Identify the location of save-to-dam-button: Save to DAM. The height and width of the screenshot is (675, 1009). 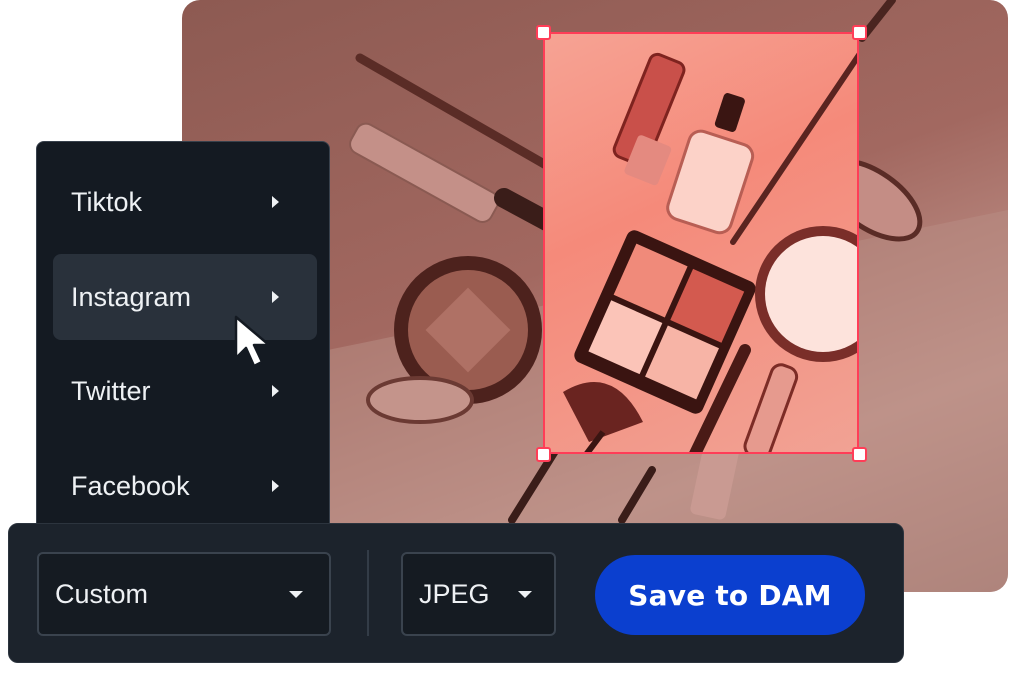
(730, 595).